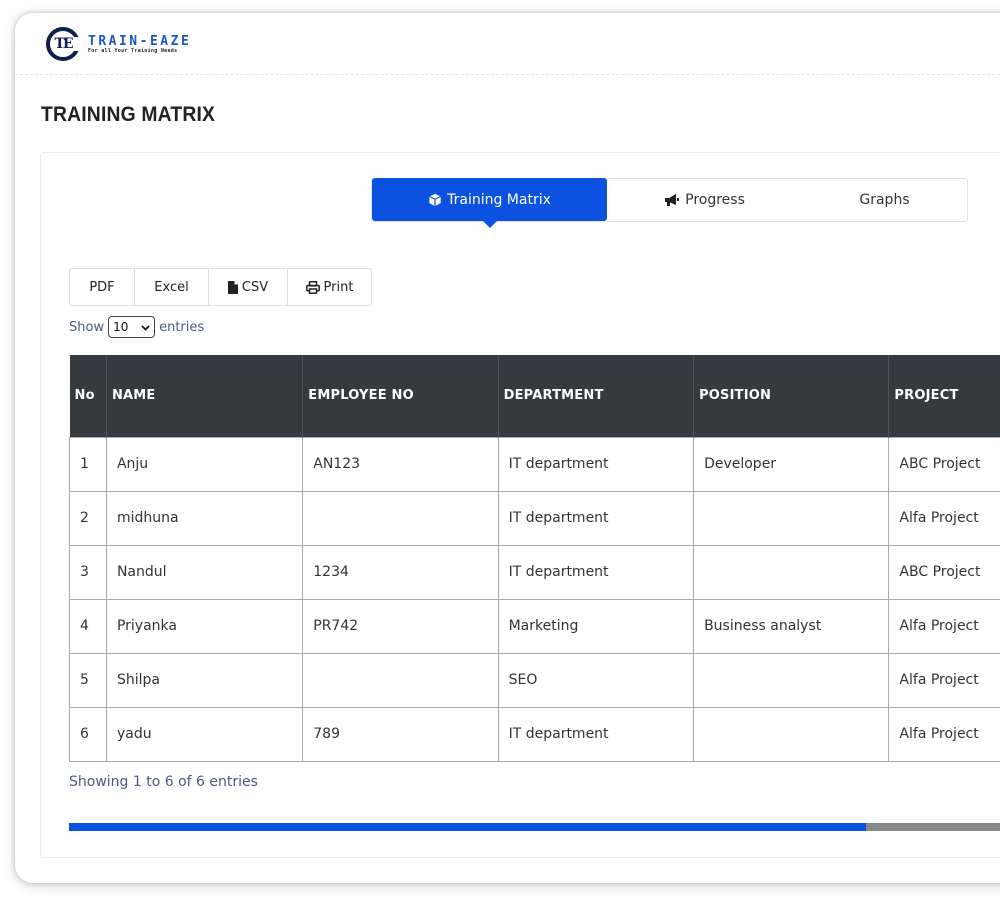 The height and width of the screenshot is (897, 1000). Describe the element at coordinates (596, 626) in the screenshot. I see `cell-department: Marketing` at that location.